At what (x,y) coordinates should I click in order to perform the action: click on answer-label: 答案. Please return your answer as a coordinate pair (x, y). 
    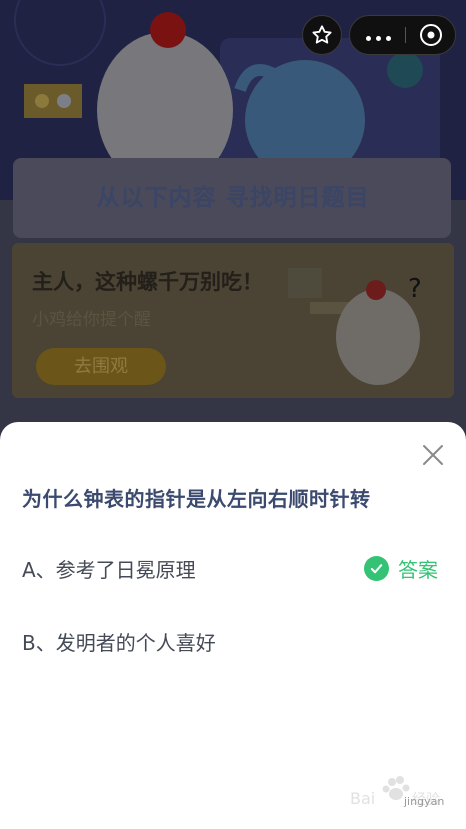
    Looking at the image, I should click on (418, 570).